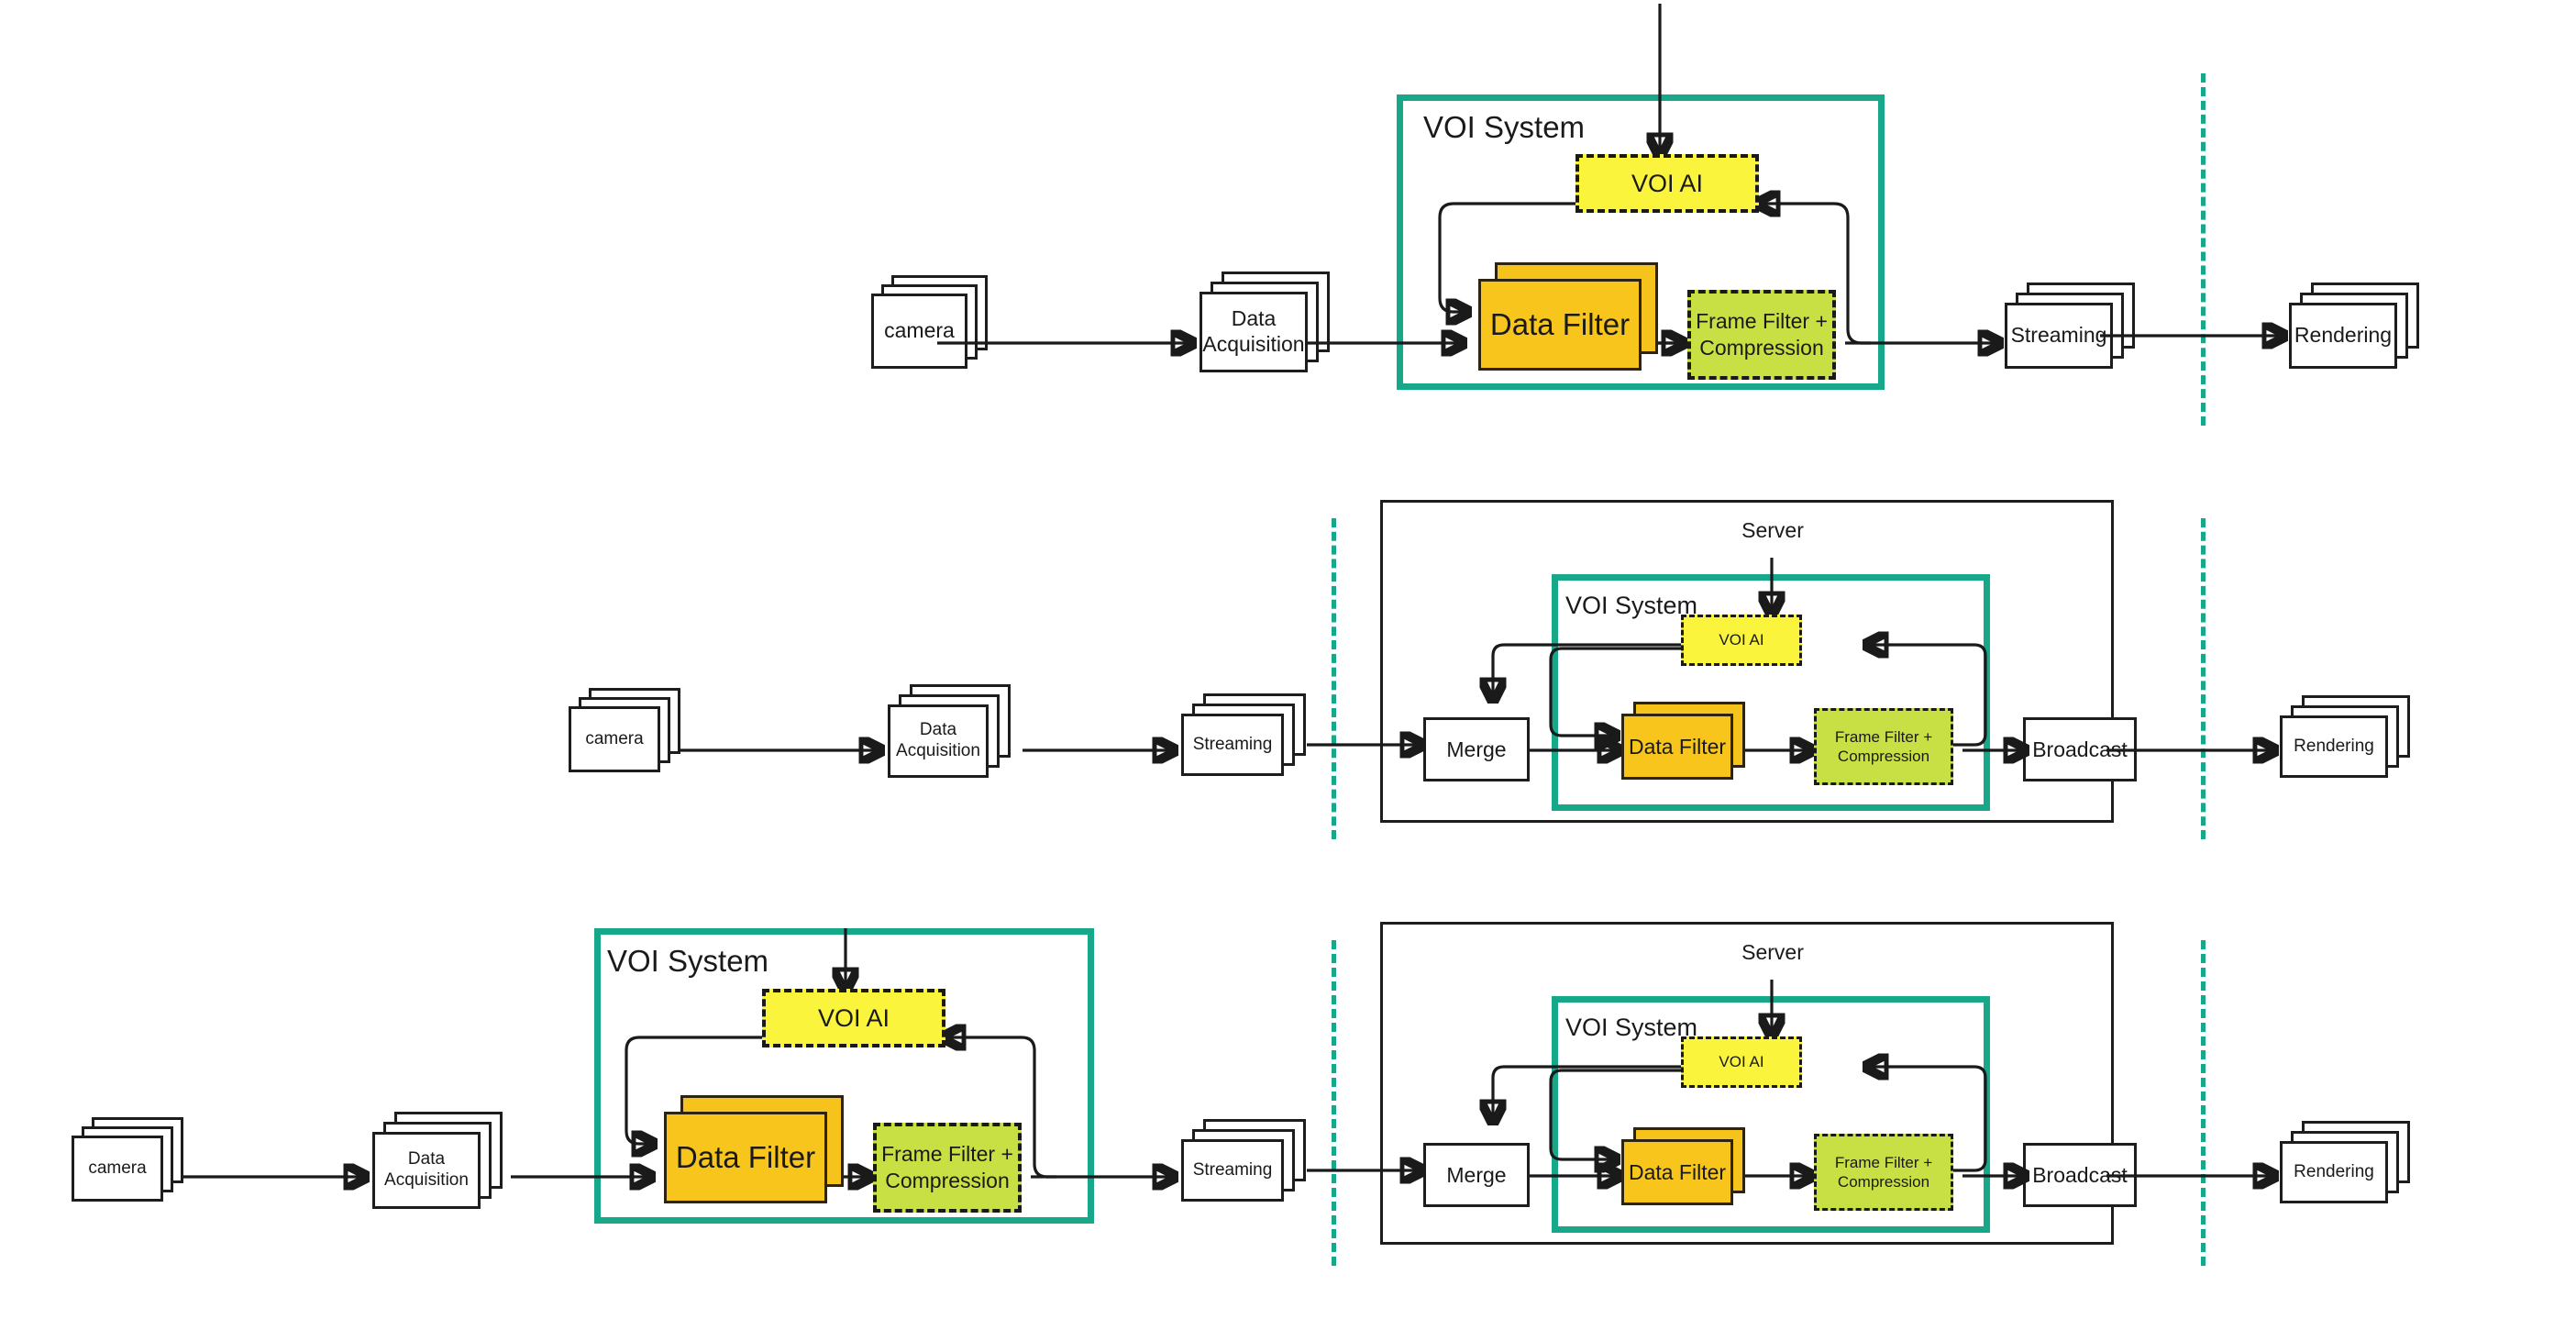 This screenshot has height=1341, width=2576. I want to click on streaming-stack-r2: Streaming, so click(1250, 744).